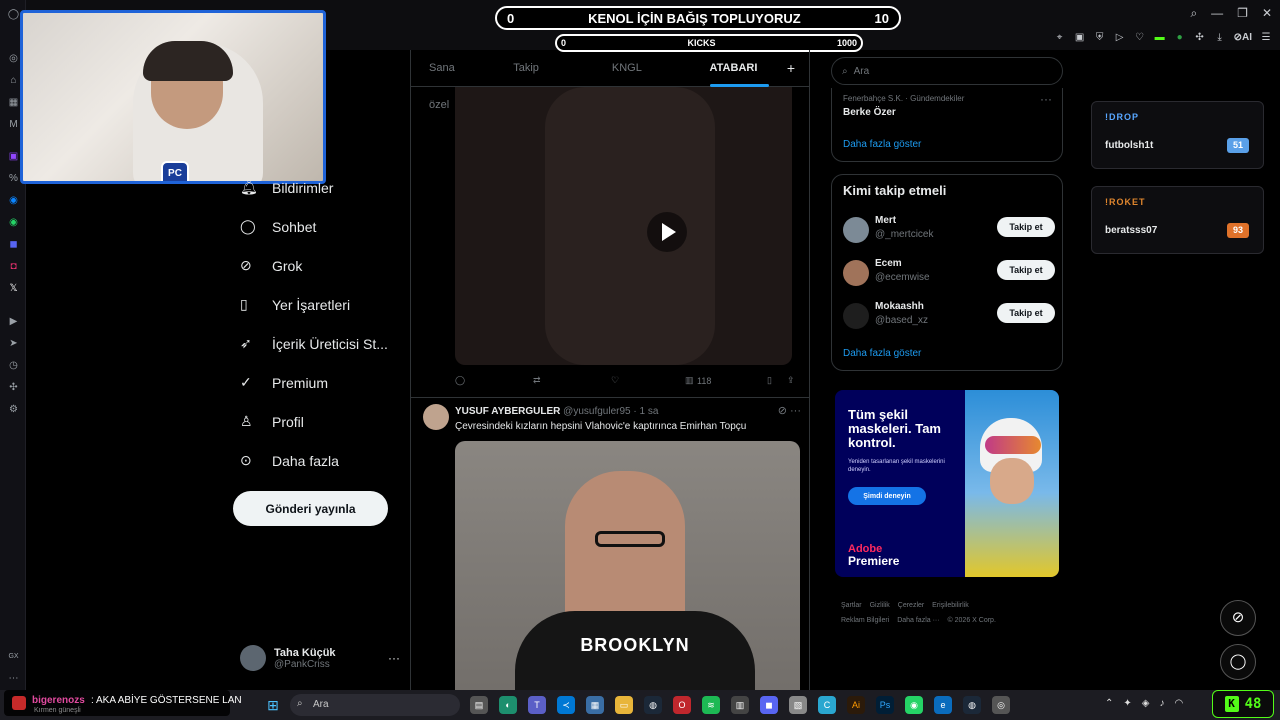 Image resolution: width=1280 pixels, height=720 pixels. Describe the element at coordinates (13, 343) in the screenshot. I see `send-icon: ➤` at that location.